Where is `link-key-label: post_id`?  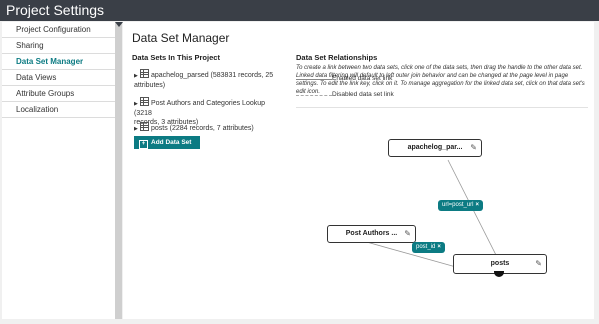 link-key-label: post_id is located at coordinates (426, 247).